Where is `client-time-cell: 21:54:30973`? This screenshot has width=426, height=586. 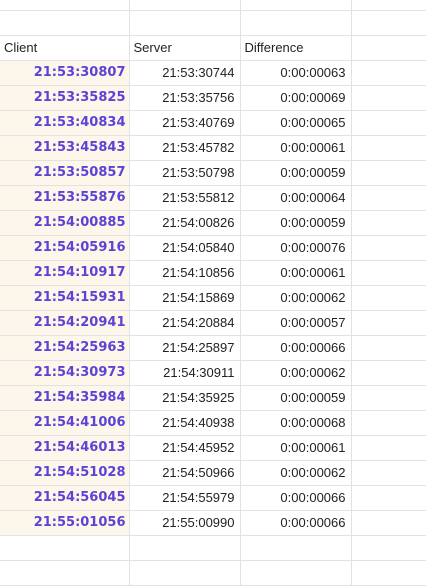
client-time-cell: 21:54:30973 is located at coordinates (65, 373).